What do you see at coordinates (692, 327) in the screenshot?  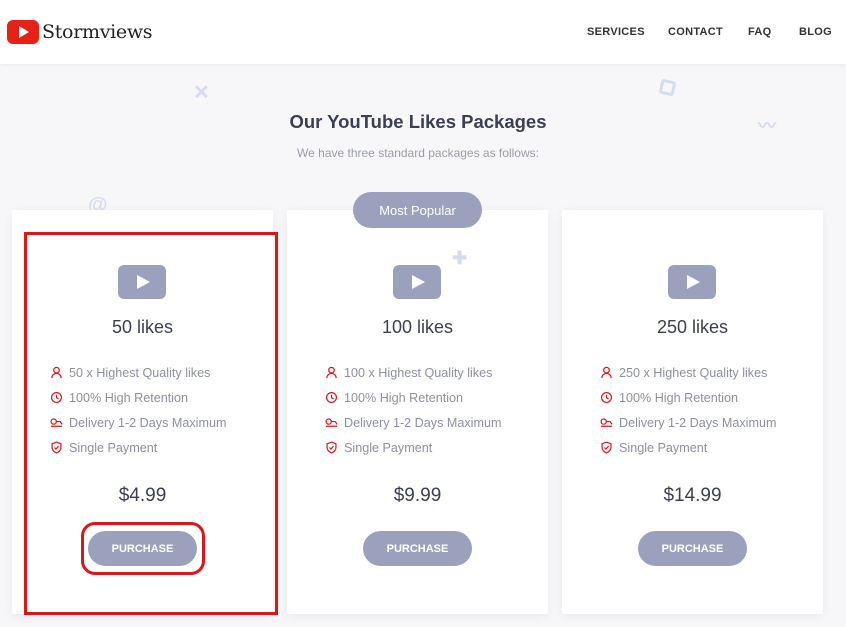 I see `package-name: 250 likes` at bounding box center [692, 327].